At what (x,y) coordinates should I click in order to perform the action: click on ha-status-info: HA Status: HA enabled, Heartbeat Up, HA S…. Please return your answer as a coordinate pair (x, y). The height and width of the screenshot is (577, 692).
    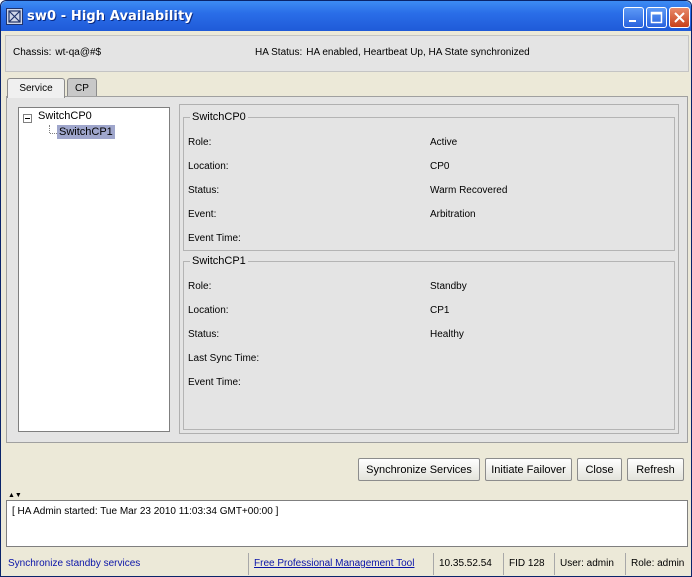
    Looking at the image, I should click on (392, 52).